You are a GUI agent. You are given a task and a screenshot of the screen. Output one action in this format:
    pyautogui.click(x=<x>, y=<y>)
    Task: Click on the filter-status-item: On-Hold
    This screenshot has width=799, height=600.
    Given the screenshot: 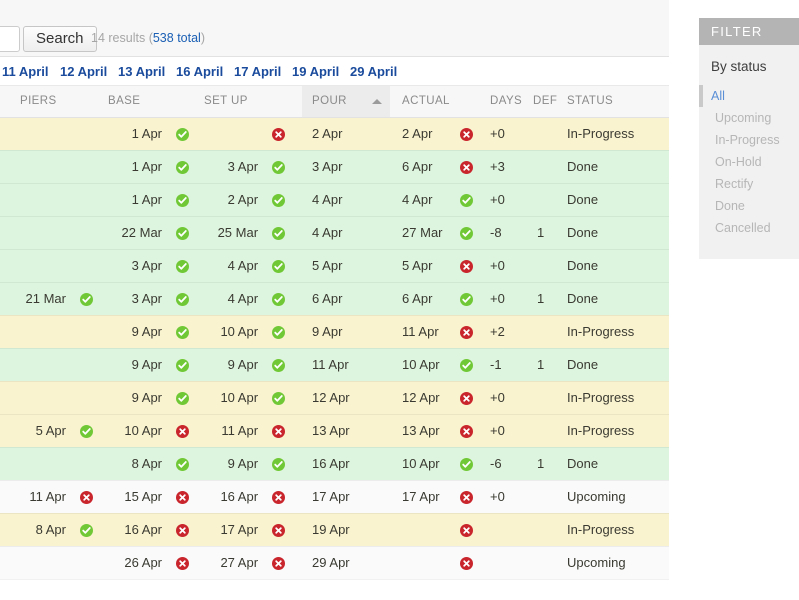 What is the action you would take?
    pyautogui.click(x=749, y=162)
    